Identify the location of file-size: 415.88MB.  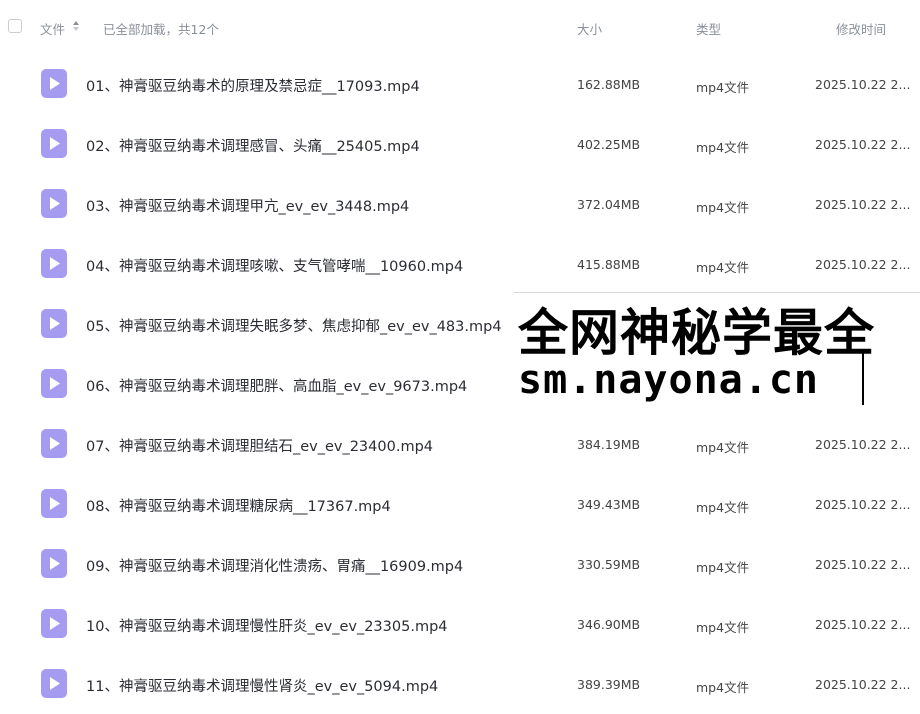
(609, 264).